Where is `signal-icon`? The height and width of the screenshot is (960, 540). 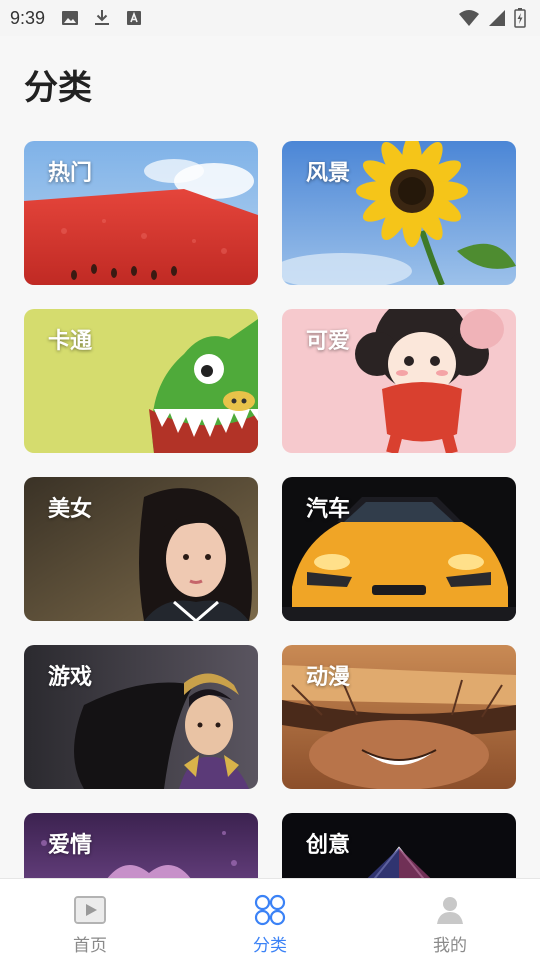
signal-icon is located at coordinates (497, 18).